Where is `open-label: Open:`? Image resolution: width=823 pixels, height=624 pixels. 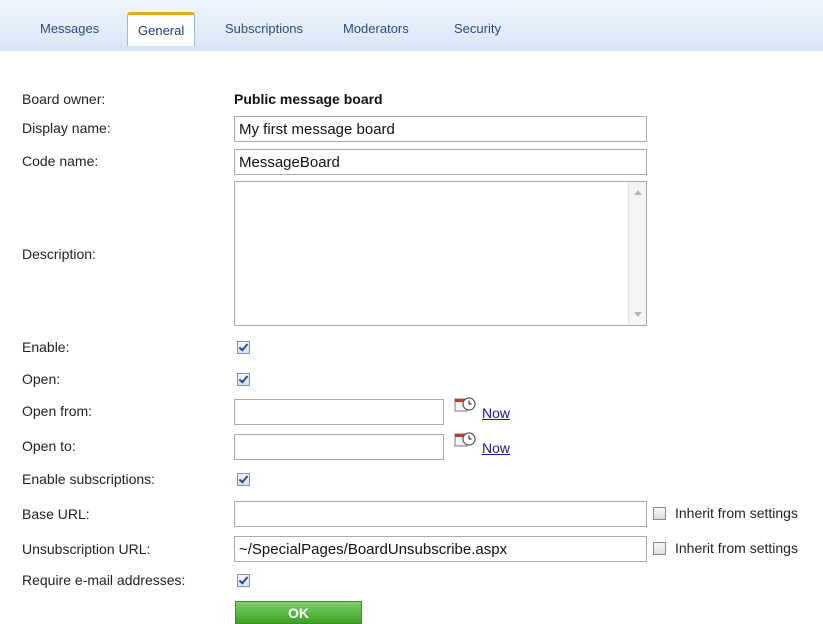
open-label: Open: is located at coordinates (41, 379).